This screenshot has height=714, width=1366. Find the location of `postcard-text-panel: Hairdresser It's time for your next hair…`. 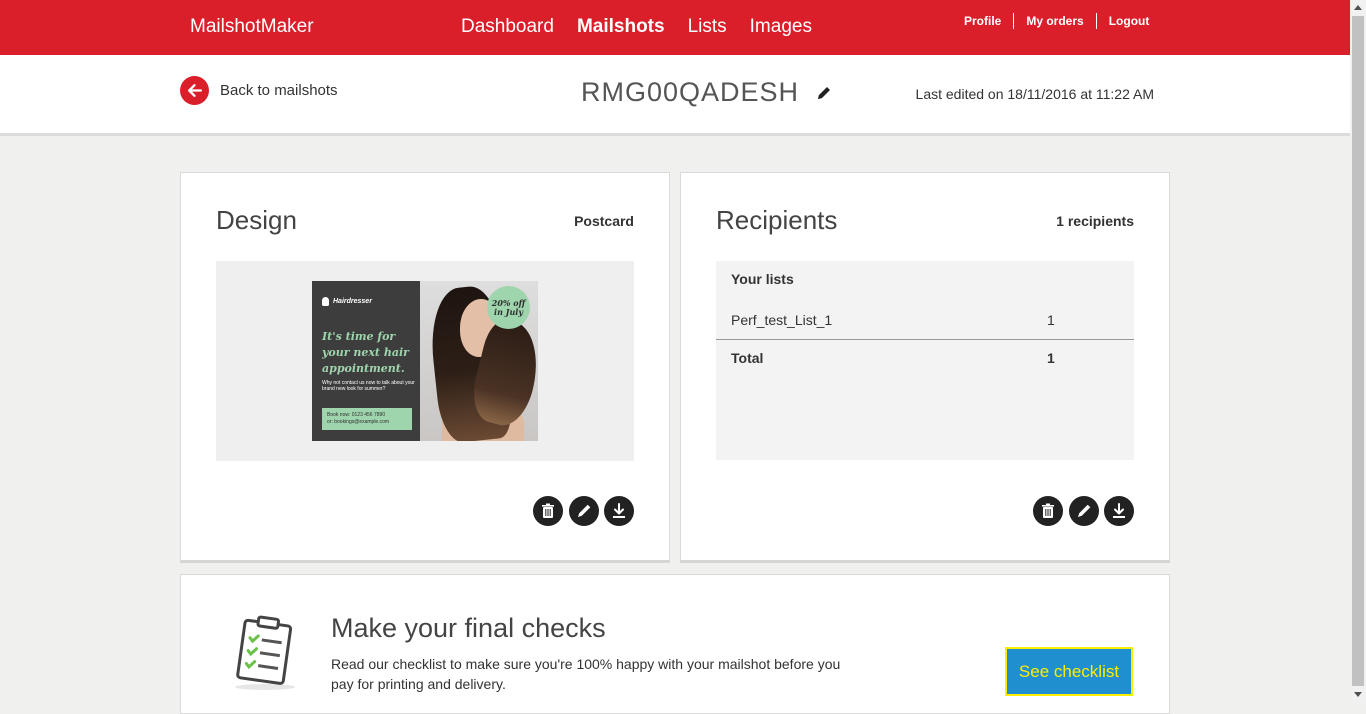

postcard-text-panel: Hairdresser It's time for your next hair… is located at coordinates (366, 361).